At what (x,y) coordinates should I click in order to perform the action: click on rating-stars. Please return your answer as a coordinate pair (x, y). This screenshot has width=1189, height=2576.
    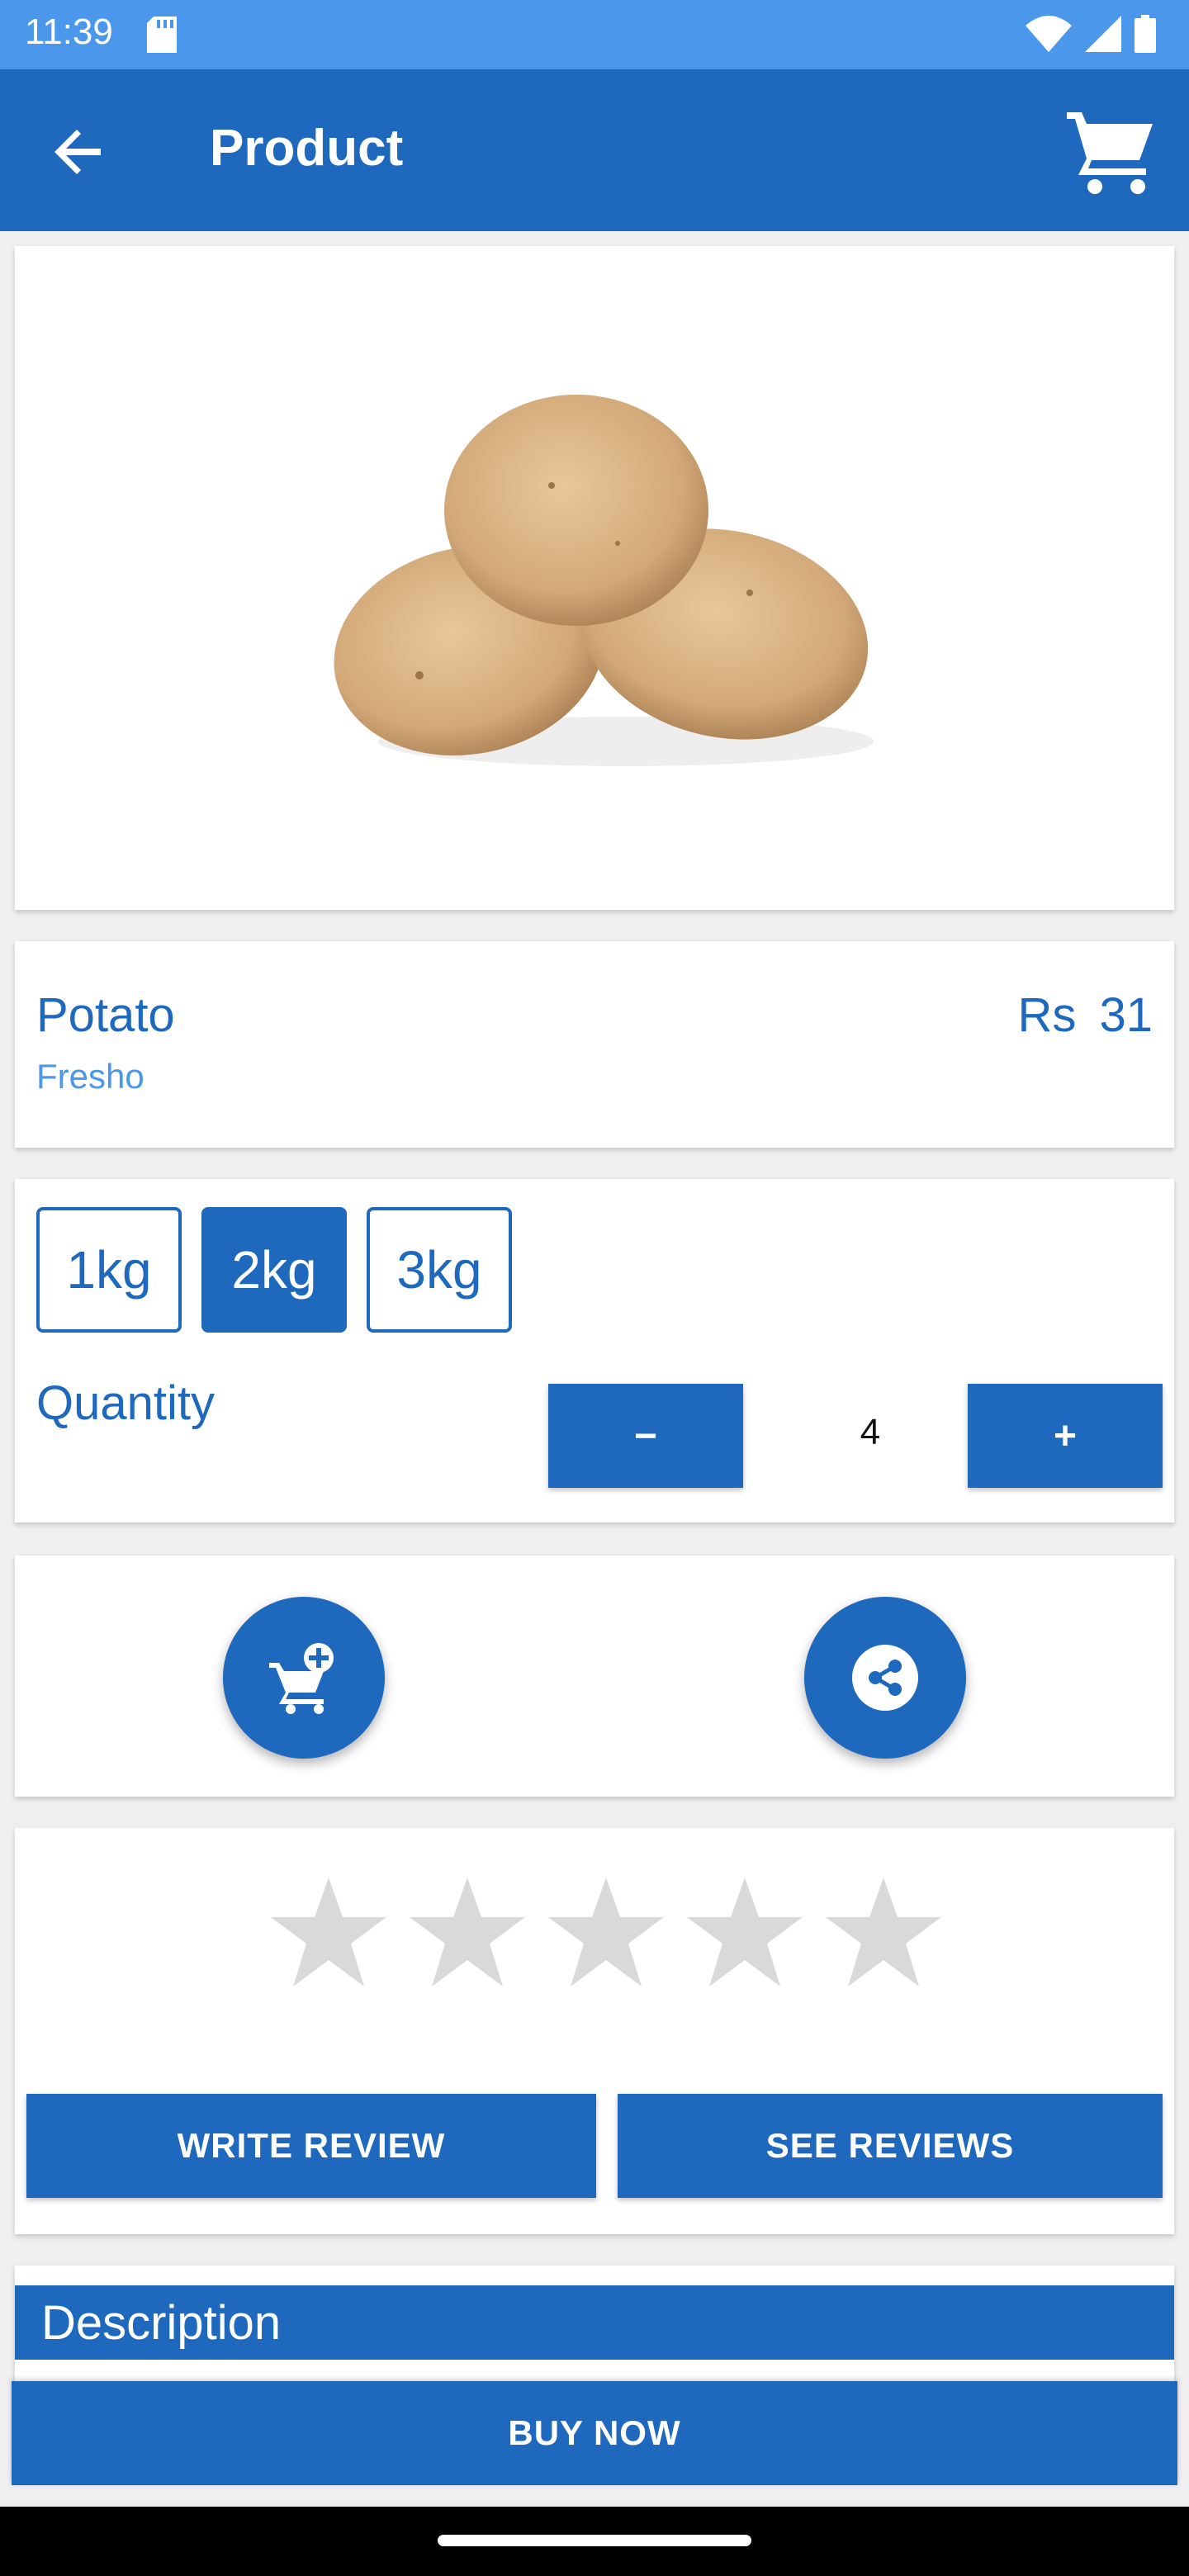
    Looking at the image, I should click on (606, 1934).